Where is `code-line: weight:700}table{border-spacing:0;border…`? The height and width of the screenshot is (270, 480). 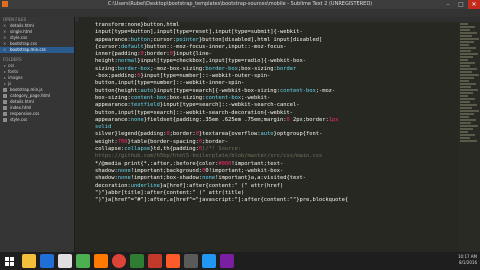
code-line: weight:700}table{border-spacing:0;border… is located at coordinates (162, 141).